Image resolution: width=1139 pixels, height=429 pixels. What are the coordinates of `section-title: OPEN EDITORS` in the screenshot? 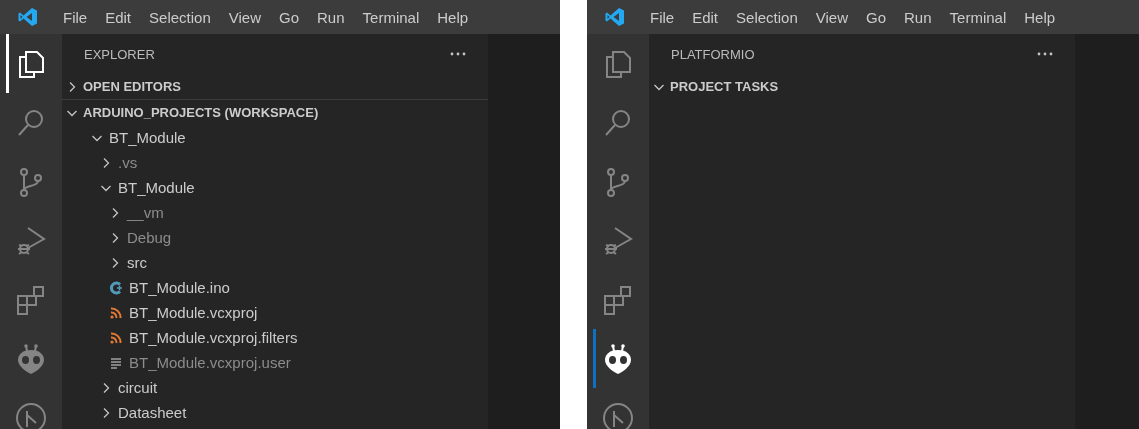 It's located at (132, 86).